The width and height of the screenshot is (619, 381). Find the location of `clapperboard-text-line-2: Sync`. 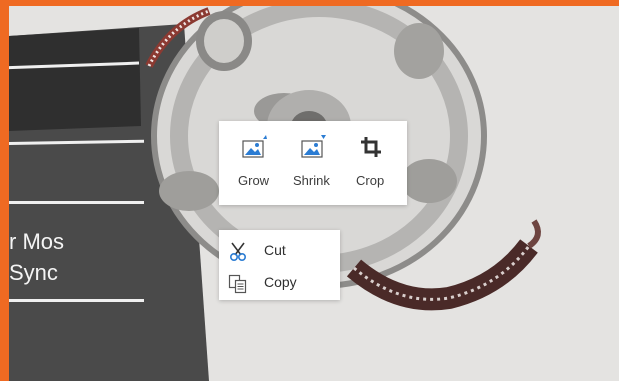

clapperboard-text-line-2: Sync is located at coordinates (33, 272).